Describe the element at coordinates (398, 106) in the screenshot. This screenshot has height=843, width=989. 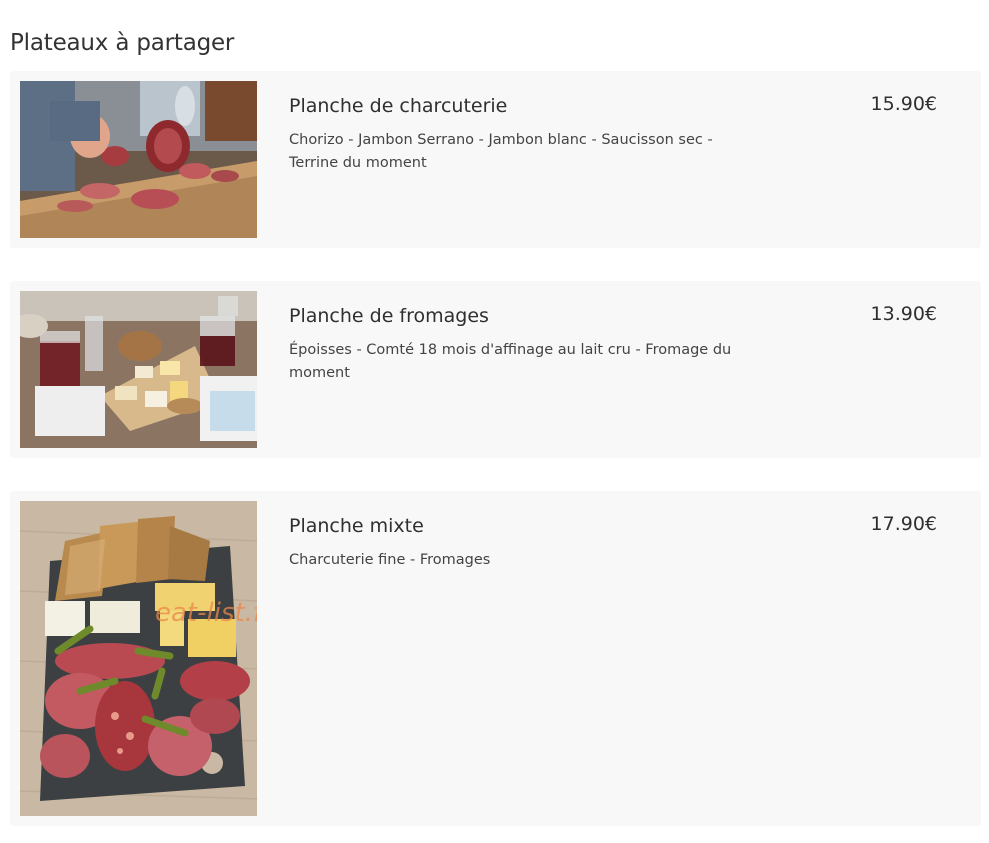
I see `item-name: Planche de charcuterie` at that location.